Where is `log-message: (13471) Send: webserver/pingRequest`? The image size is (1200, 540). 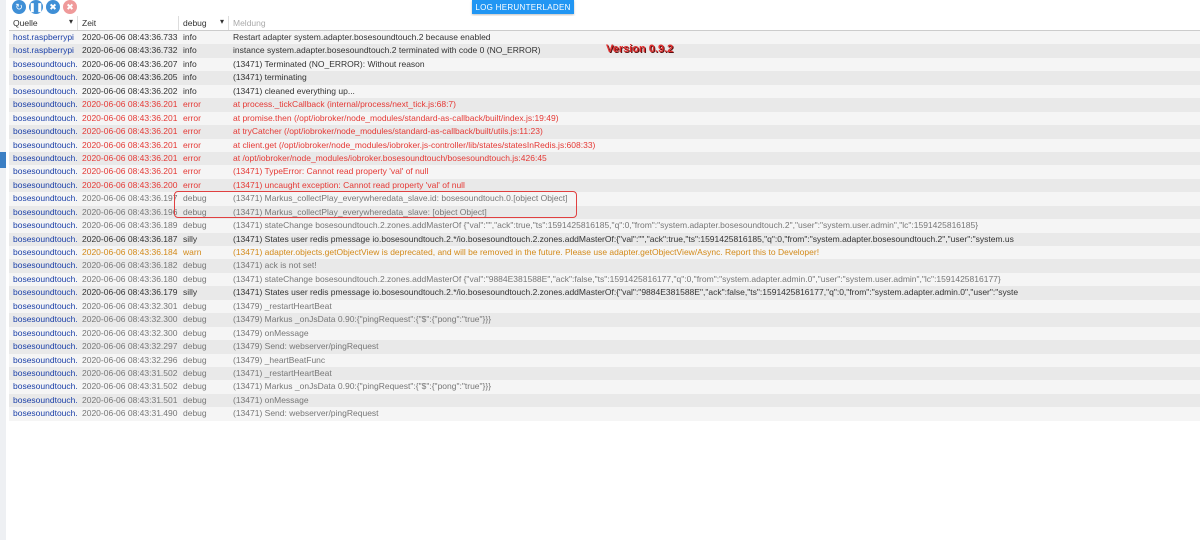
log-message: (13471) Send: webserver/pingRequest is located at coordinates (306, 413).